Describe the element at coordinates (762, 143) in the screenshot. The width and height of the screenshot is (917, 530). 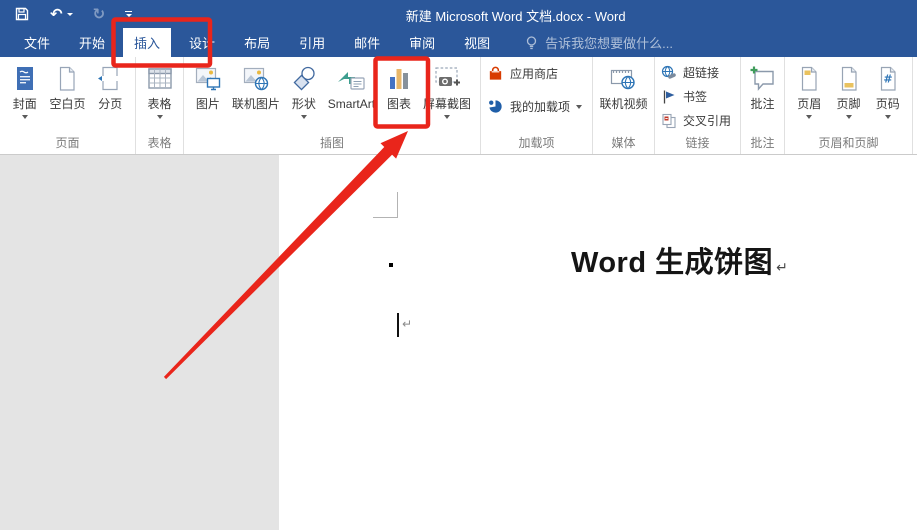
I see `group-label: 批注` at that location.